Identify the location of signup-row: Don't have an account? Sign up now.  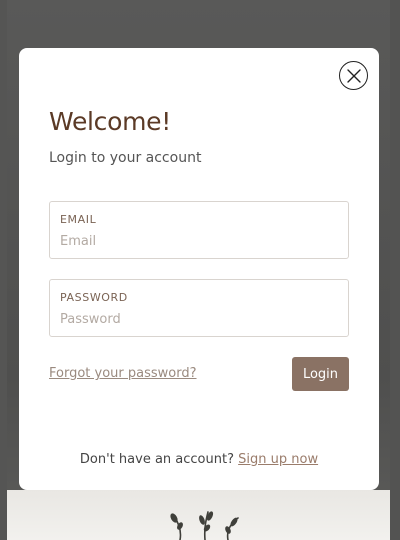
(199, 459).